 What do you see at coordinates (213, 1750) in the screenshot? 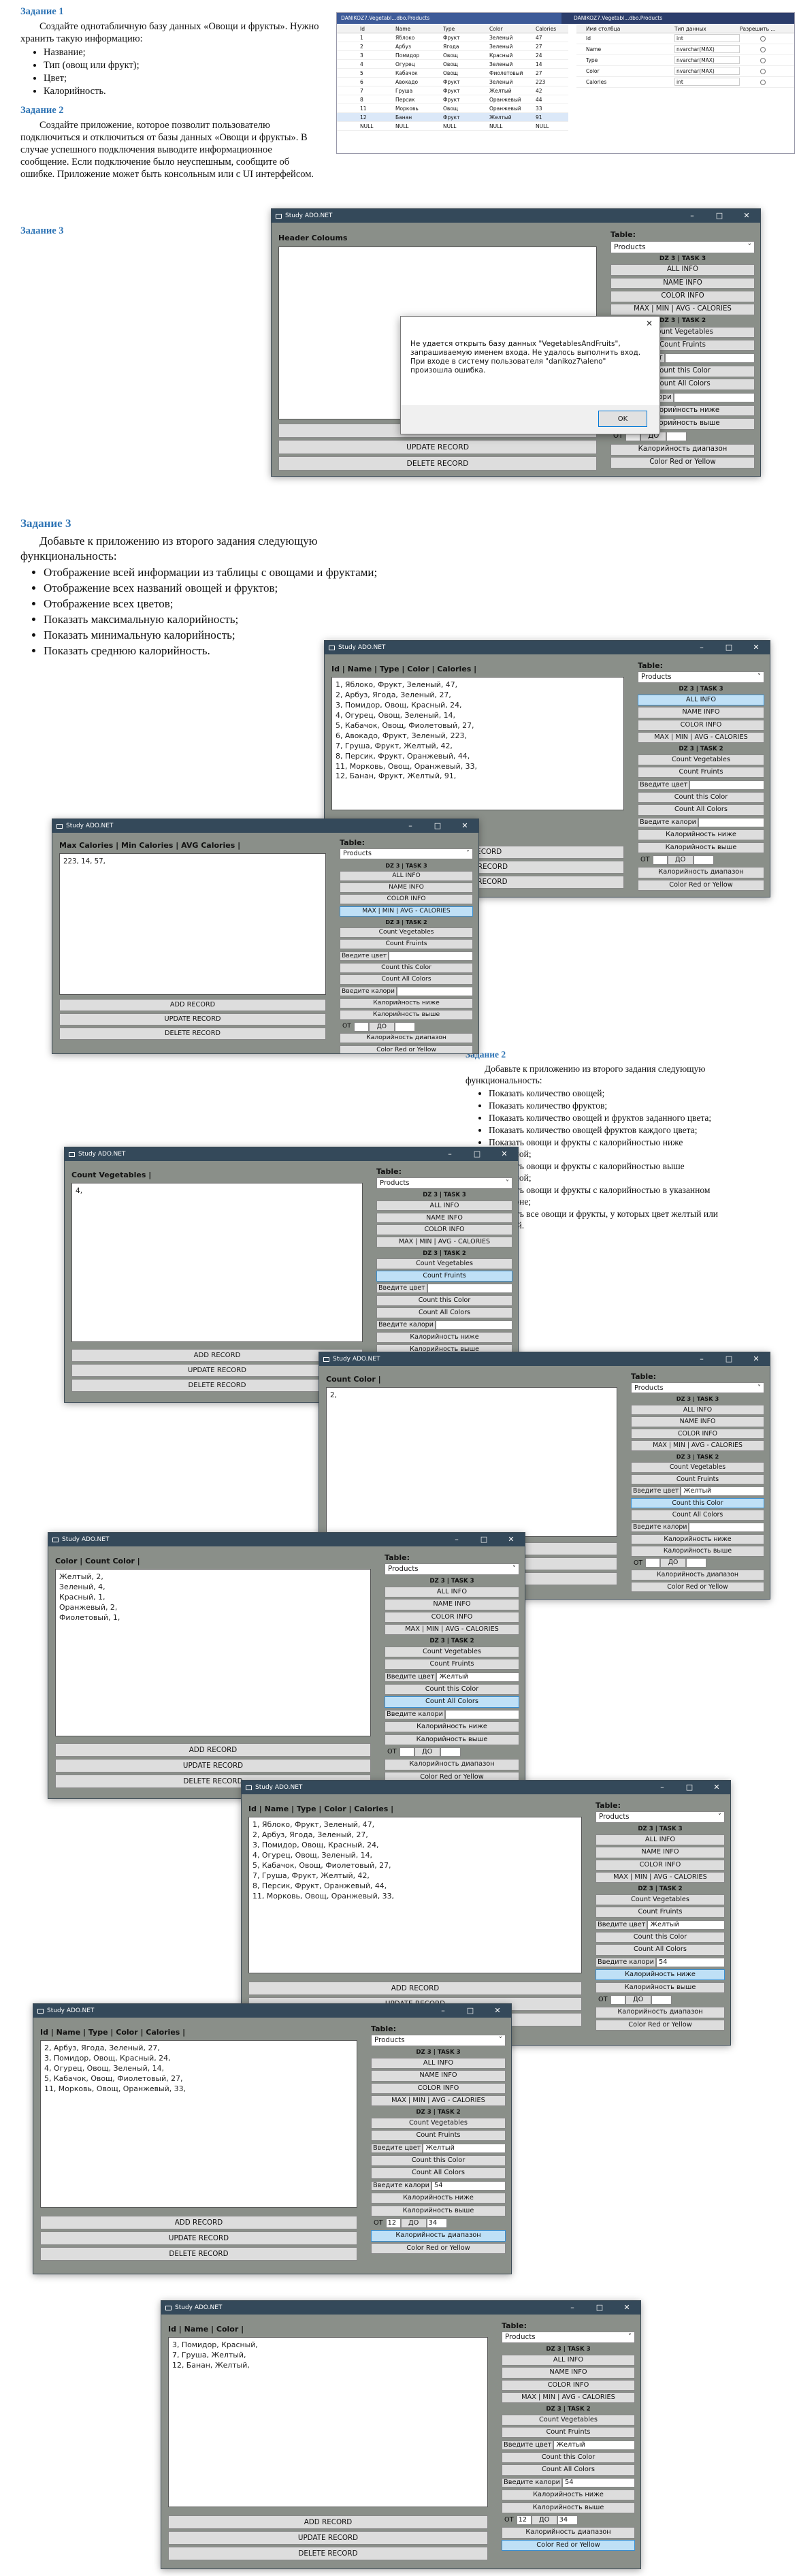
I see `add-record-button: ADD RECORD` at bounding box center [213, 1750].